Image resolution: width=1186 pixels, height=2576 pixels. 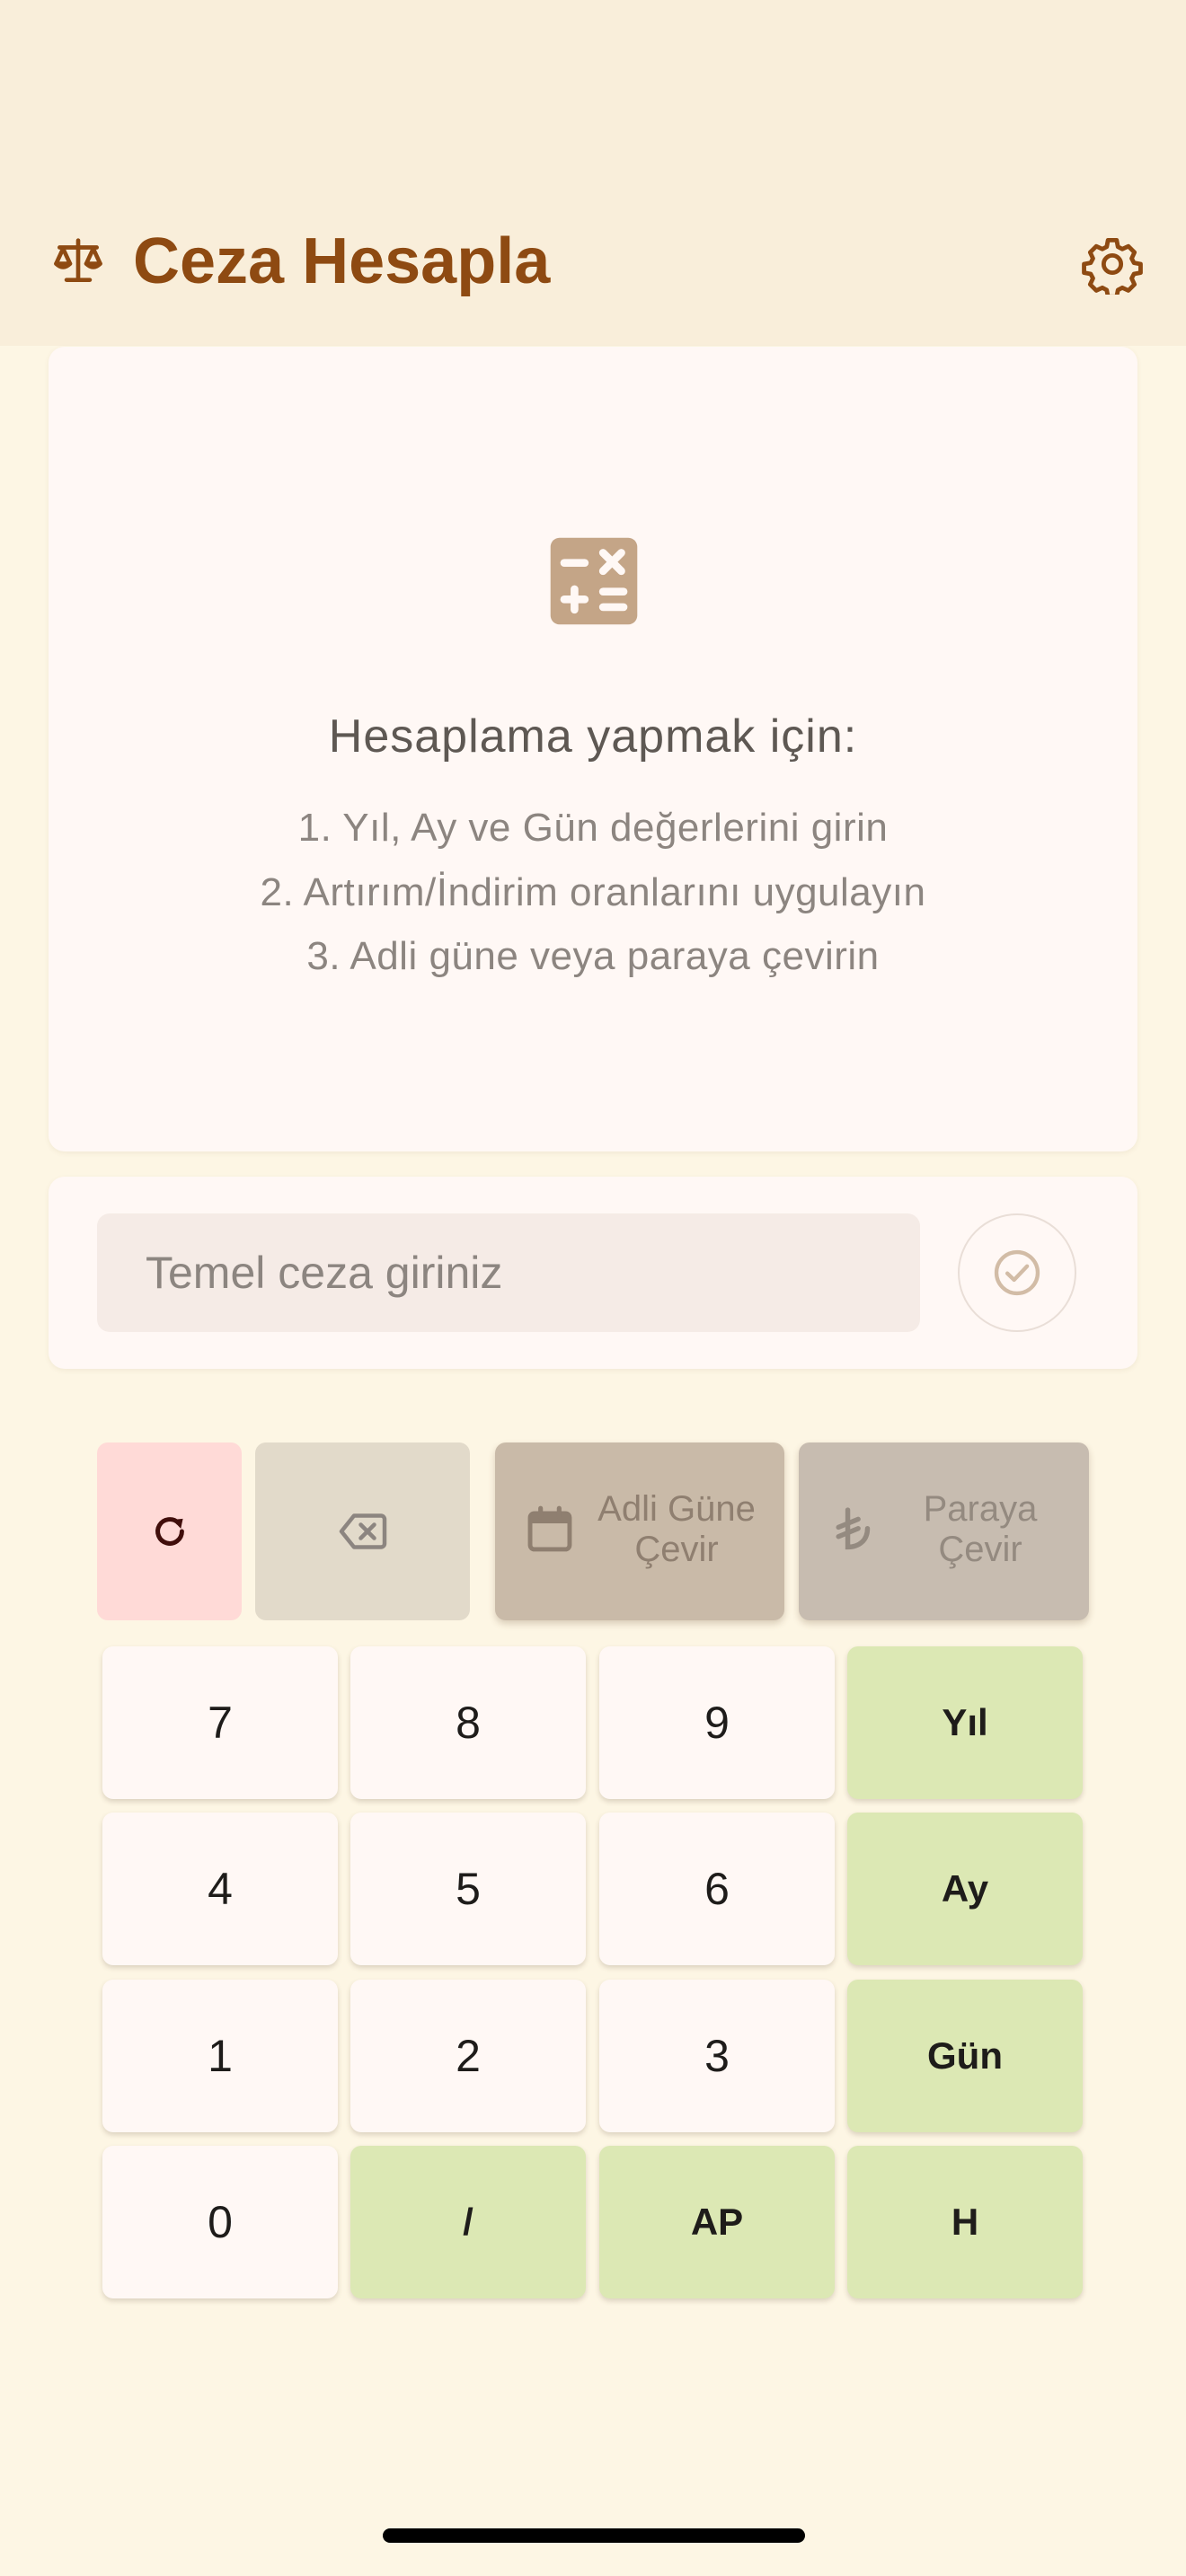 I want to click on key-5: 5, so click(x=468, y=1889).